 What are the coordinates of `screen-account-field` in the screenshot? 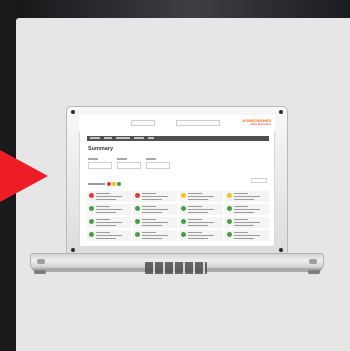 It's located at (198, 123).